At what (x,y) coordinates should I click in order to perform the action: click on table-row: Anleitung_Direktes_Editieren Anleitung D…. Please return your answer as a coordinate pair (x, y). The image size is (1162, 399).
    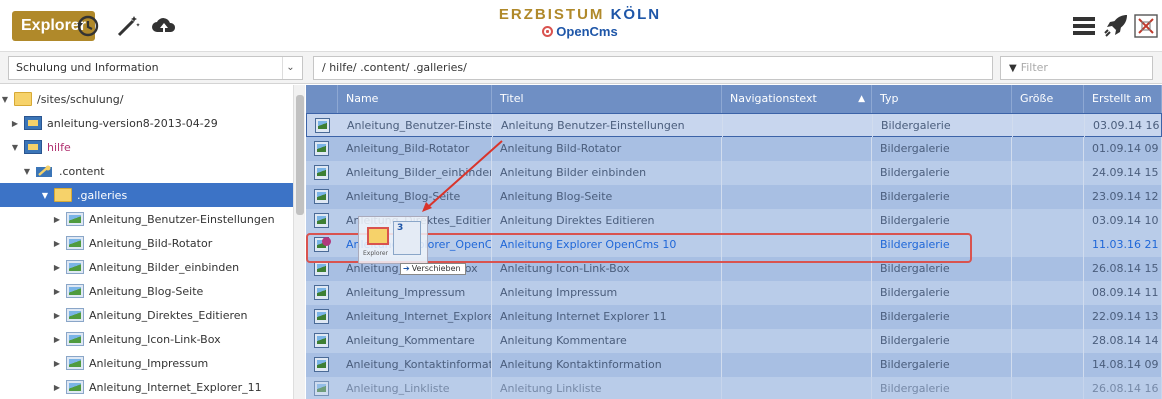
    Looking at the image, I should click on (734, 221).